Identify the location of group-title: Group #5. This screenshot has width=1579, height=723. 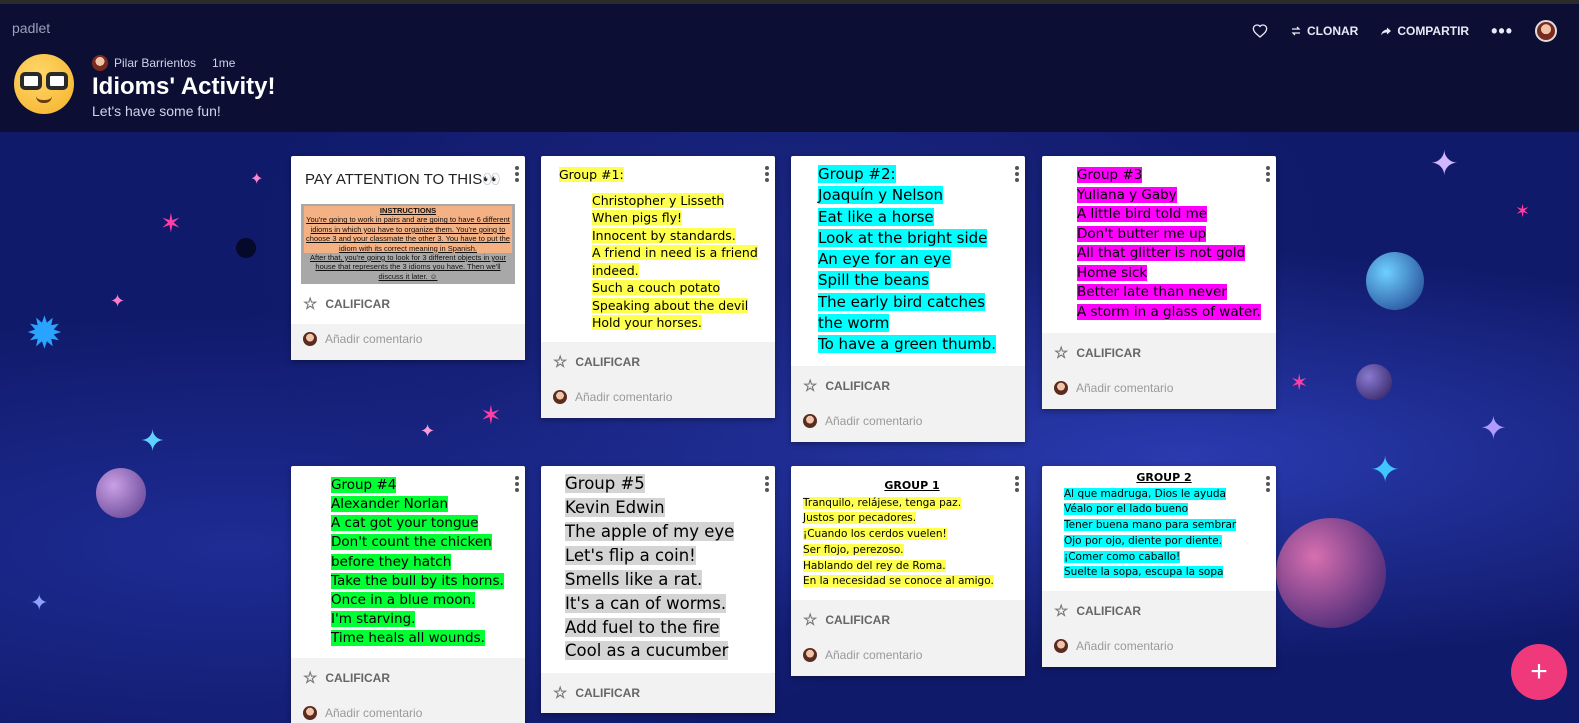
(605, 483).